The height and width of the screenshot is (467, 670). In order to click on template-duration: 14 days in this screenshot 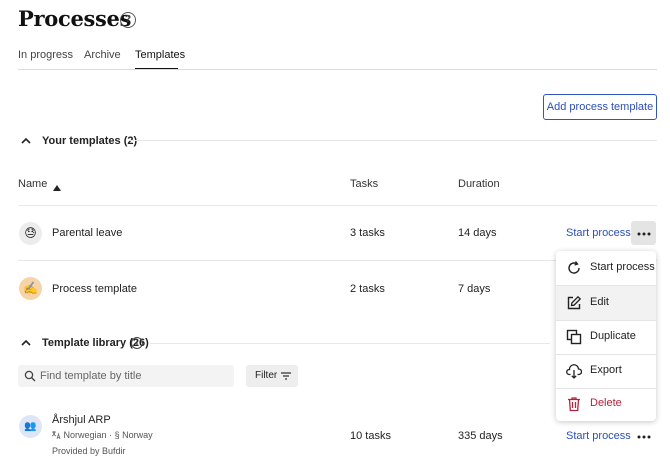, I will do `click(477, 233)`.